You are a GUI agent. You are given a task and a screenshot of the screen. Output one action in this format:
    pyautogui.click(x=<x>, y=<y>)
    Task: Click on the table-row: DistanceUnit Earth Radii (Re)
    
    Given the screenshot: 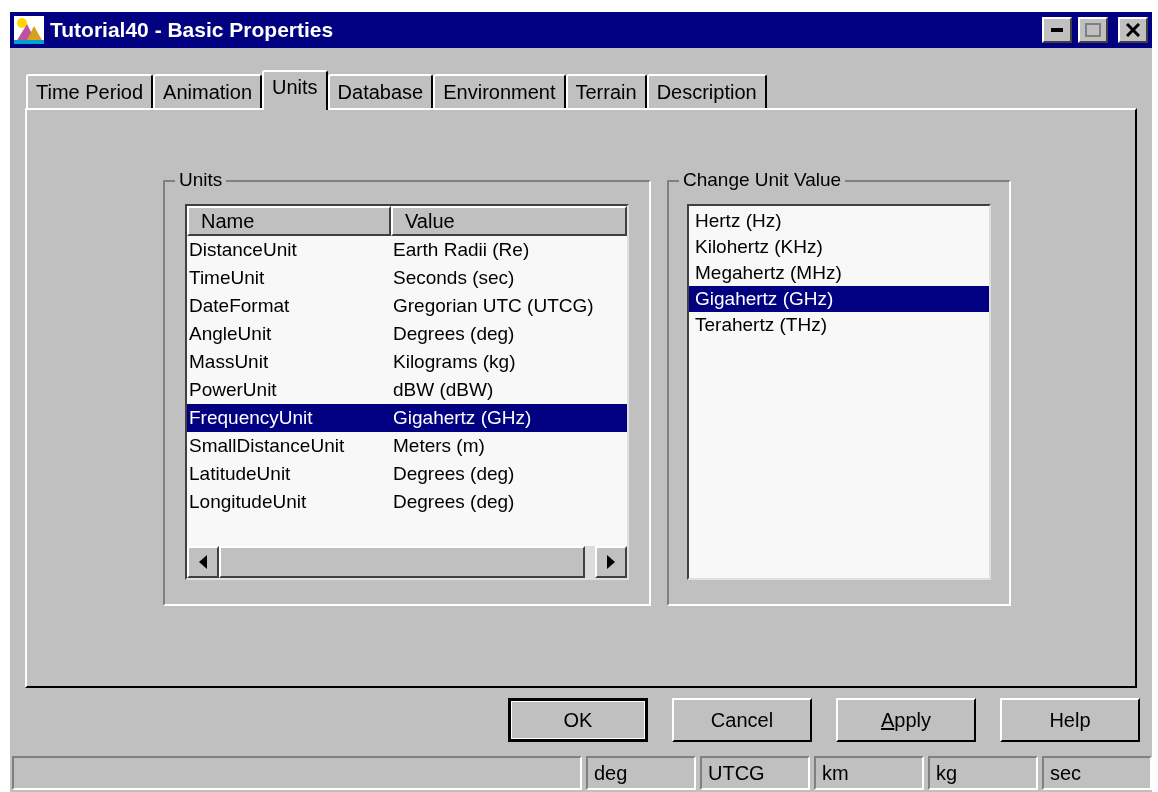 What is the action you would take?
    pyautogui.click(x=407, y=250)
    